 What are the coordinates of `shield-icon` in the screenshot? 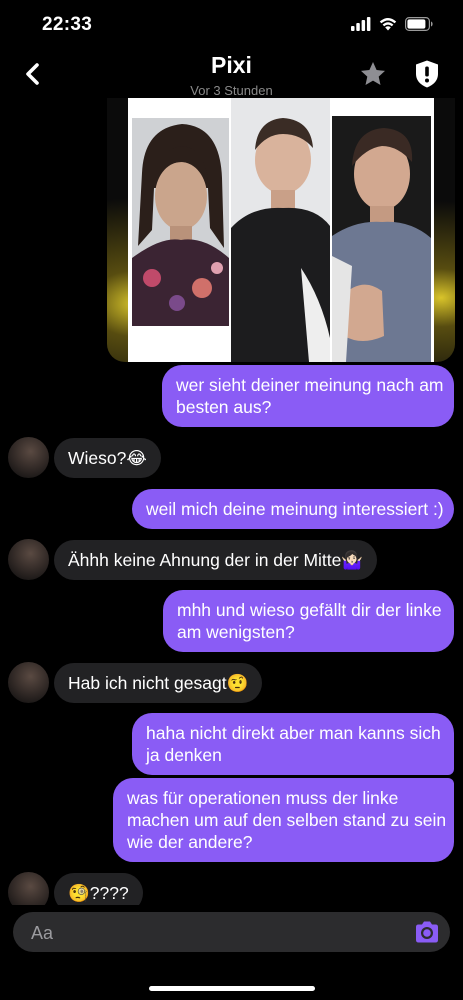 It's located at (427, 74).